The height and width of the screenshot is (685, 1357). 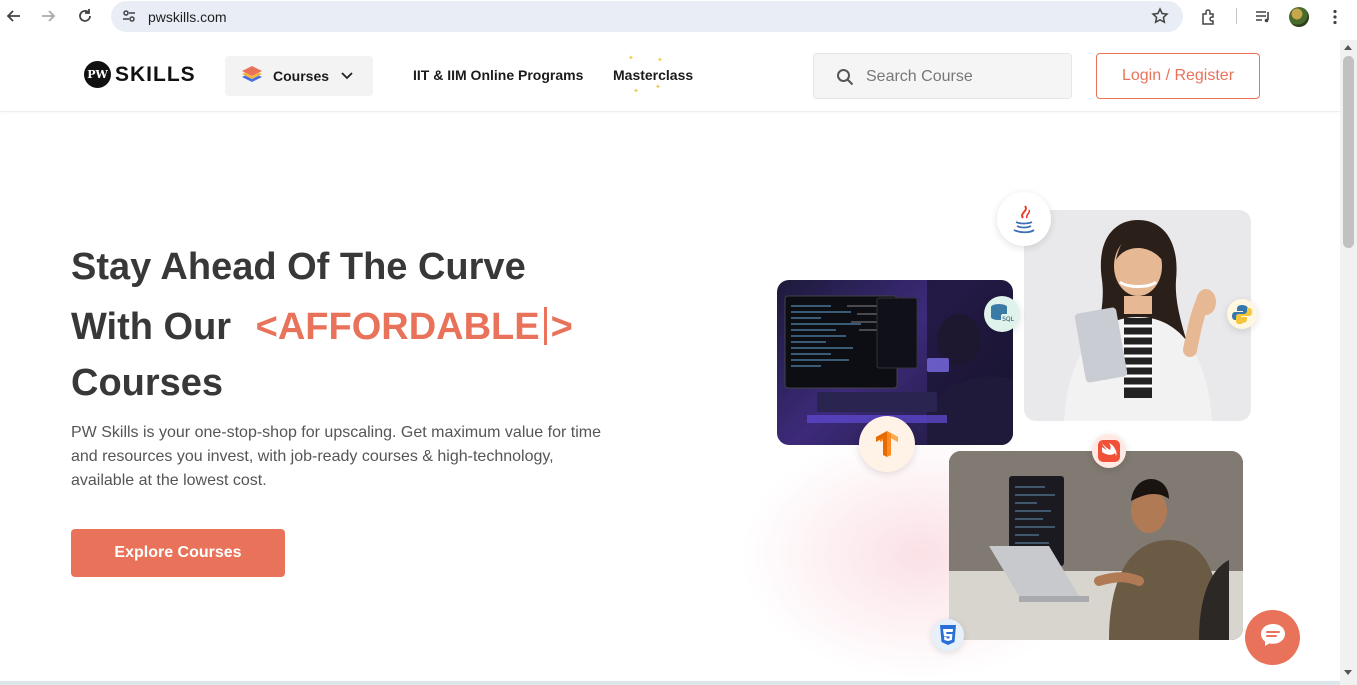 I want to click on logo-text: SKILLS, so click(x=155, y=74).